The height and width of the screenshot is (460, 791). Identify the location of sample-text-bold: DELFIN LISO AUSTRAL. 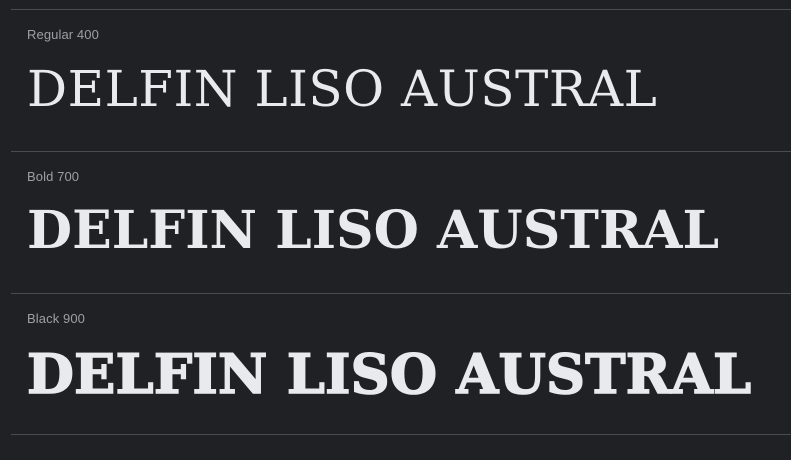
(373, 230).